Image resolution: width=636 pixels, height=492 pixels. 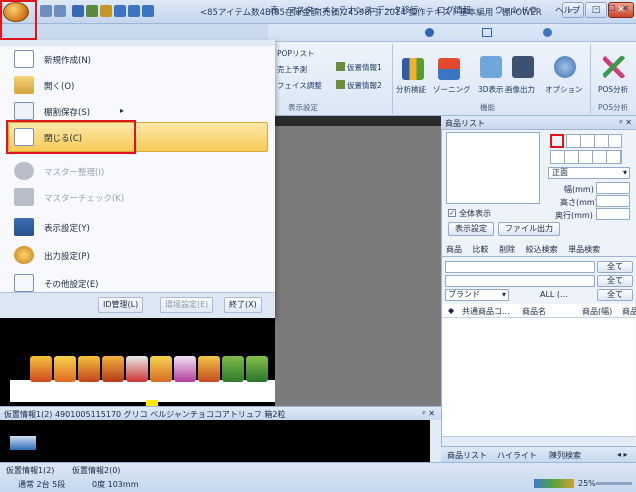 What do you see at coordinates (612, 9) in the screenshot?
I see `ribbon-restore: ☐` at bounding box center [612, 9].